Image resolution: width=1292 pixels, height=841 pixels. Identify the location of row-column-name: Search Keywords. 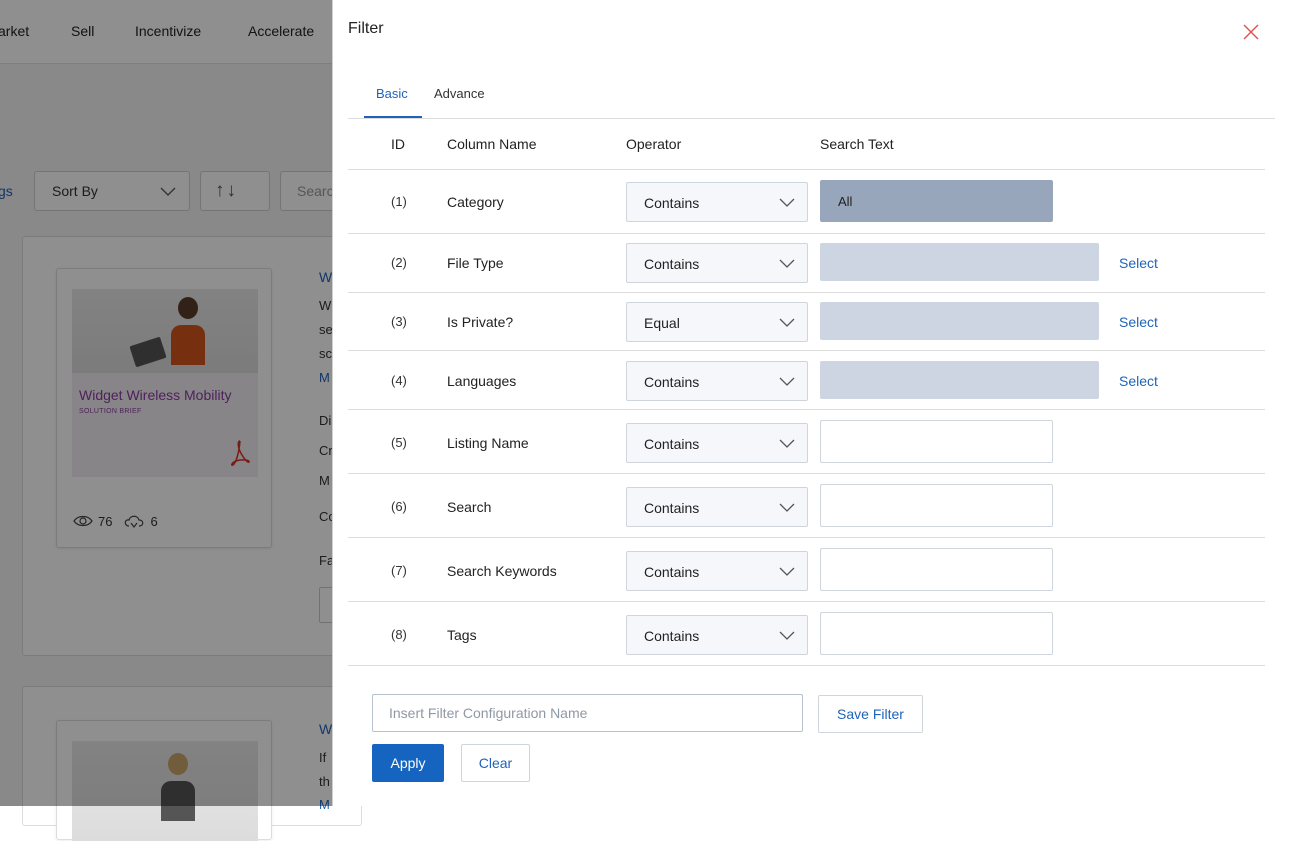
(502, 571).